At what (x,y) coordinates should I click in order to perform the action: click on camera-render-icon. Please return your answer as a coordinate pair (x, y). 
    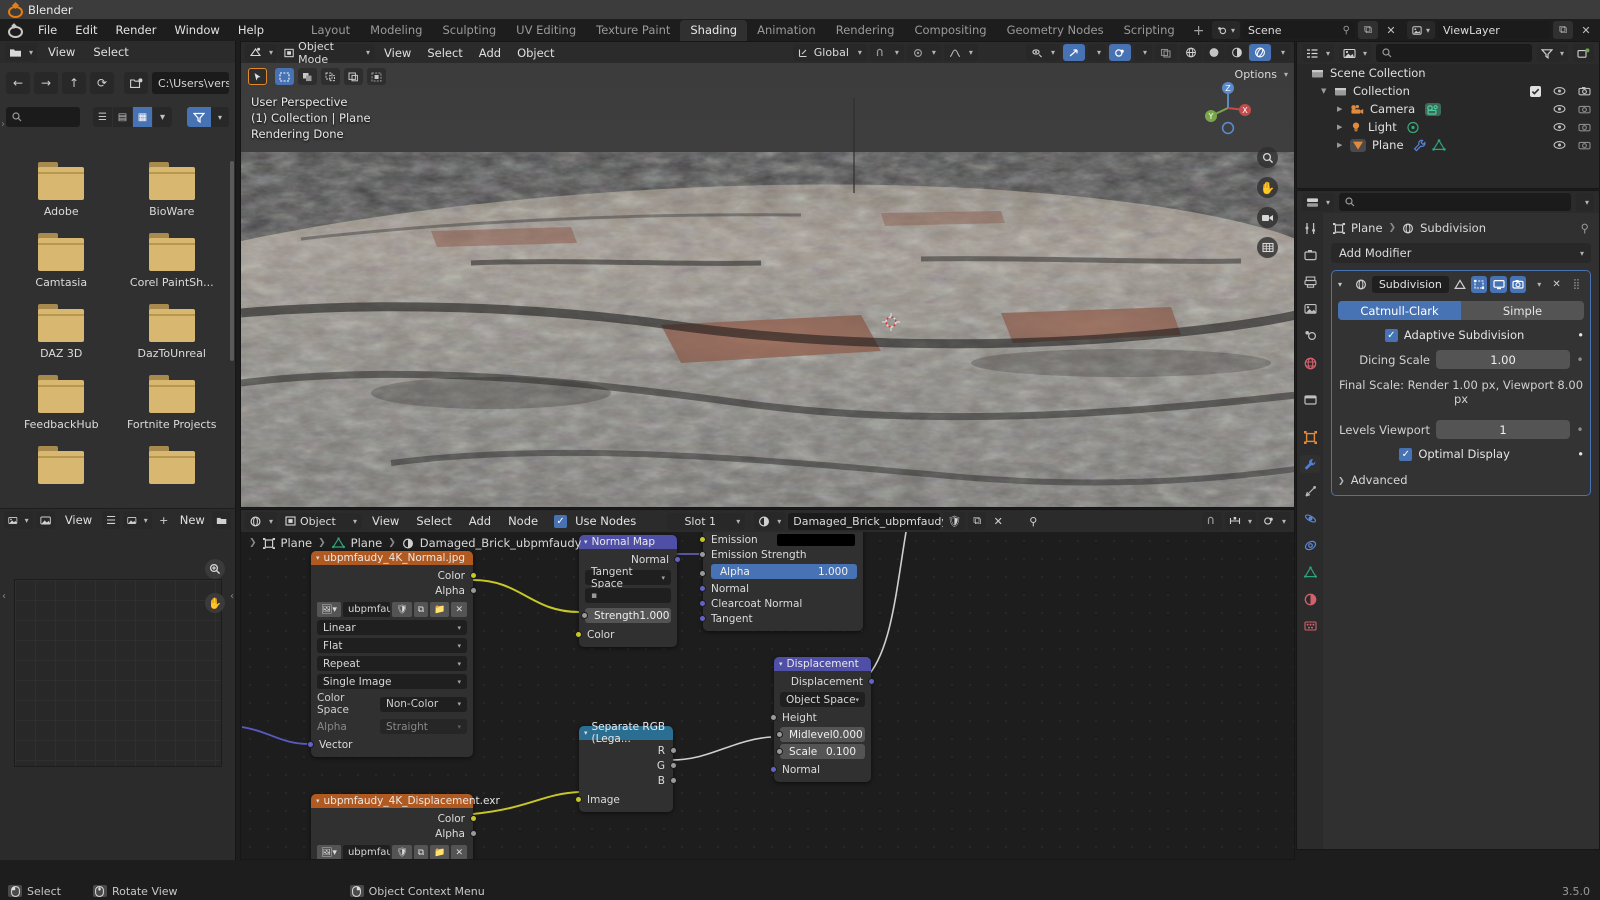
    Looking at the image, I should click on (1584, 91).